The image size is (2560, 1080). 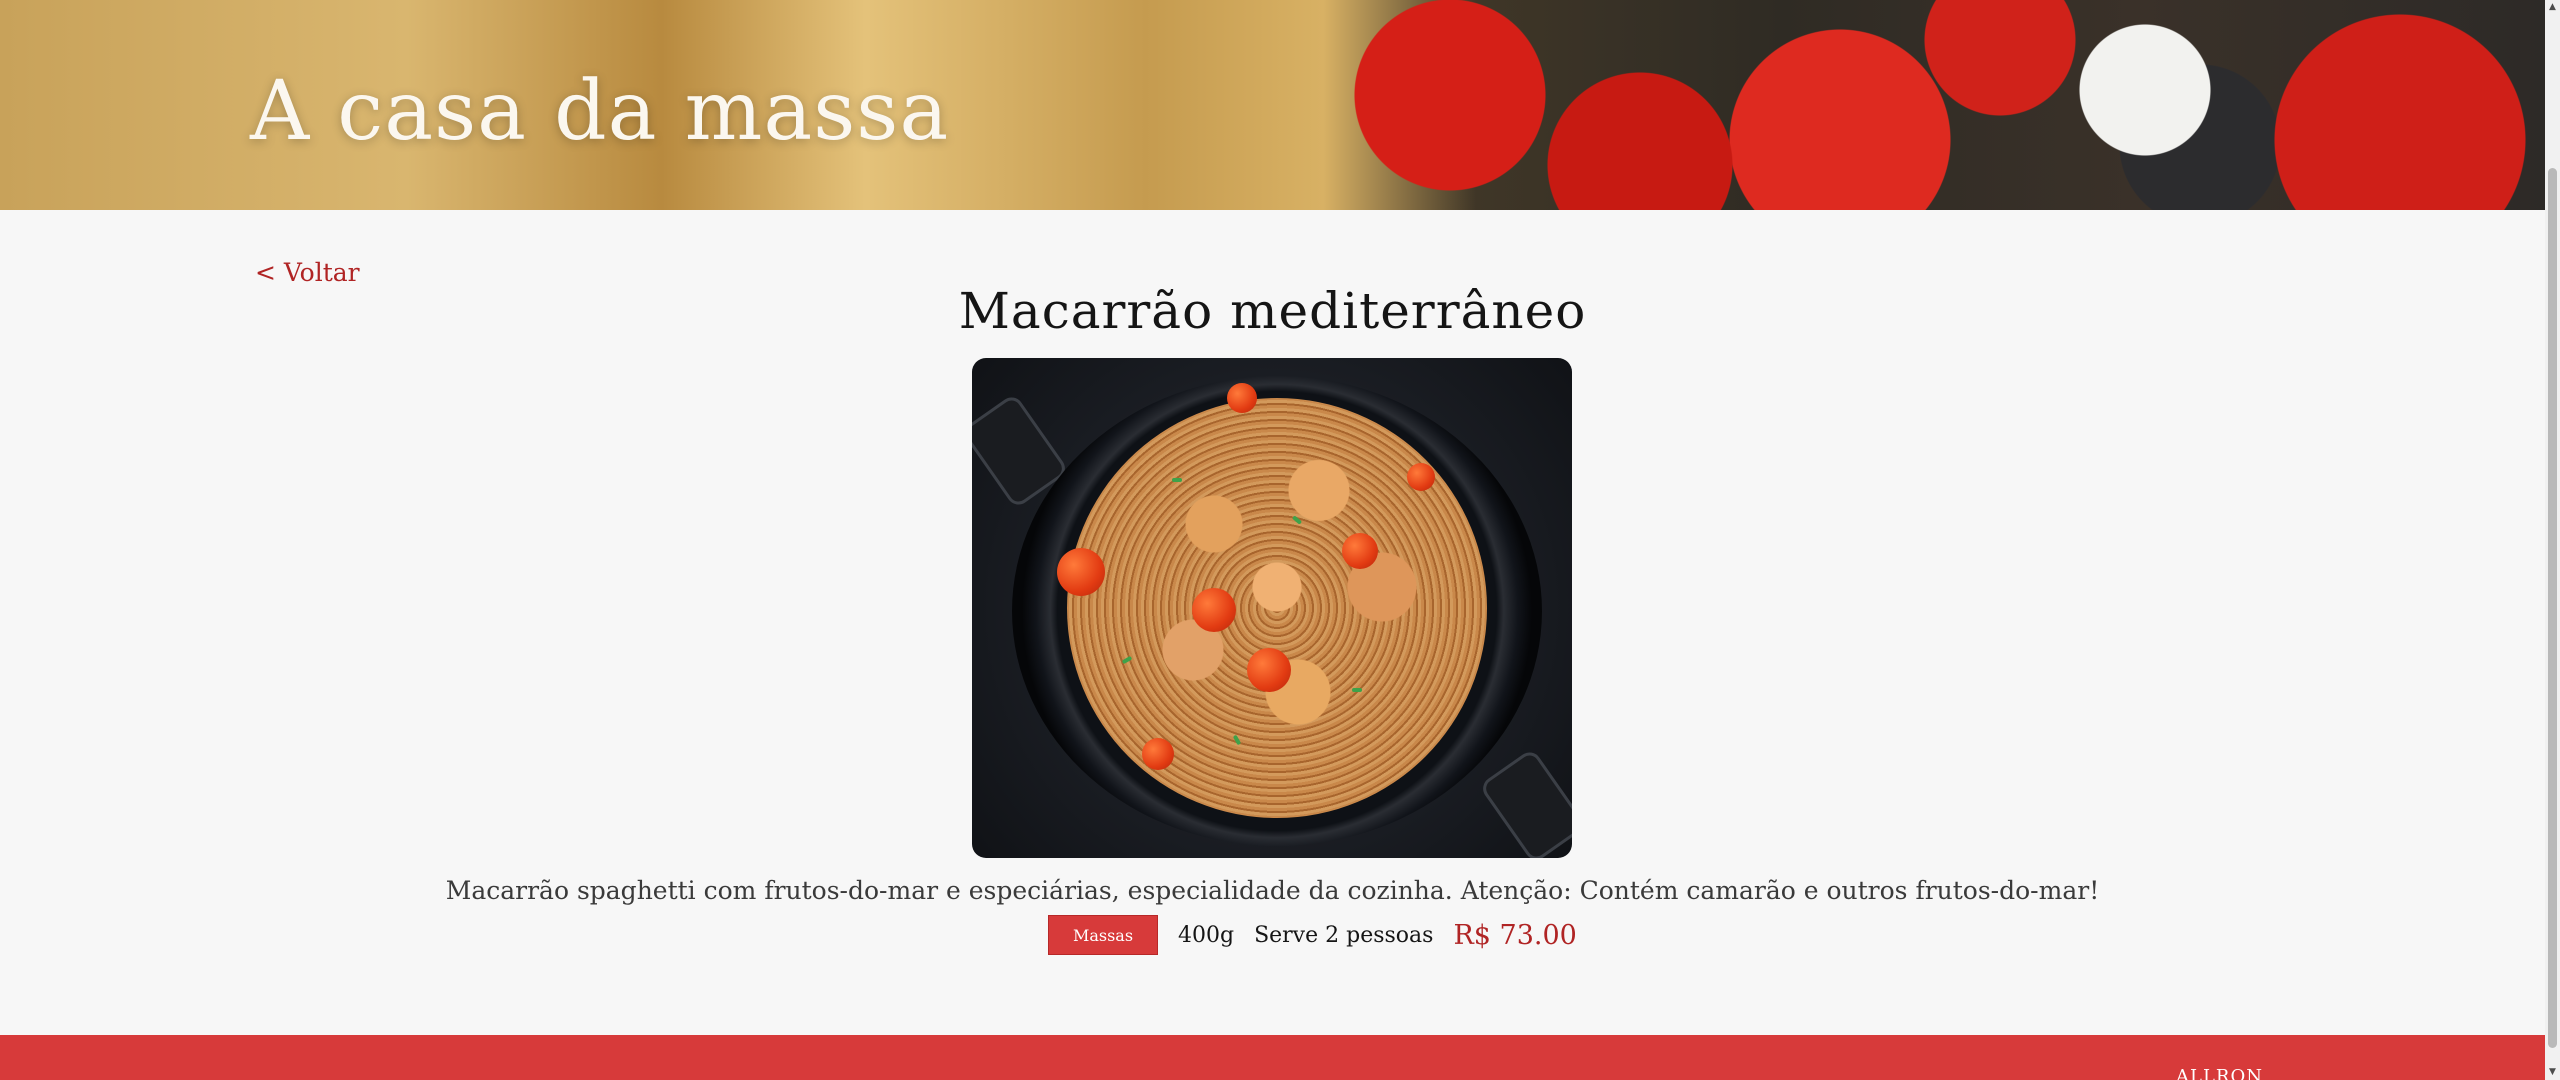 I want to click on dish-weight: 400g, so click(x=1206, y=935).